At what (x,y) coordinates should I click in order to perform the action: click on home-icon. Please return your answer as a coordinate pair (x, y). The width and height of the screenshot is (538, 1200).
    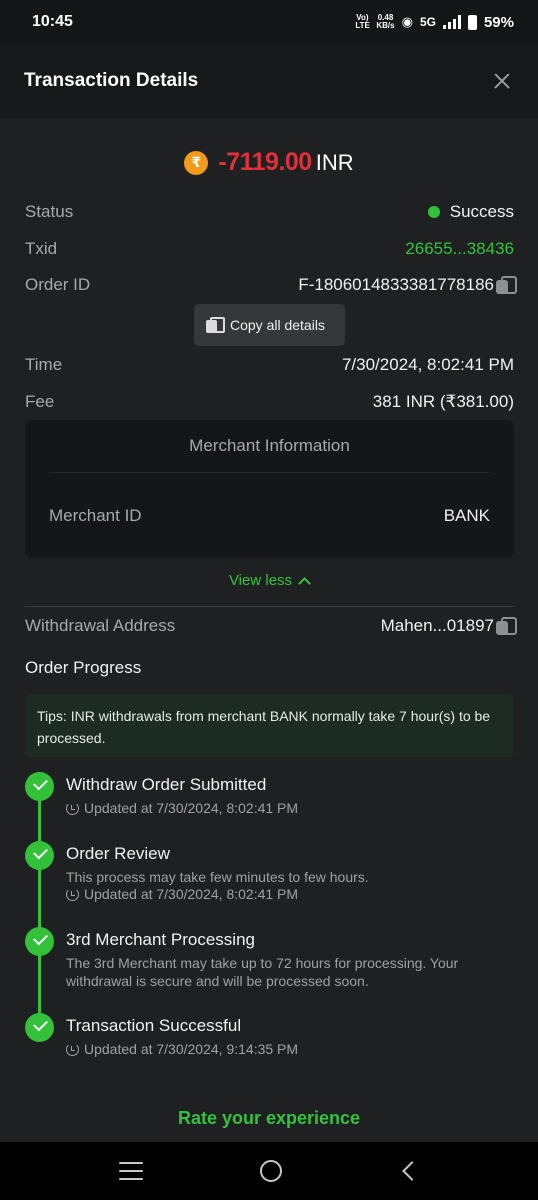
    Looking at the image, I should click on (270, 1171).